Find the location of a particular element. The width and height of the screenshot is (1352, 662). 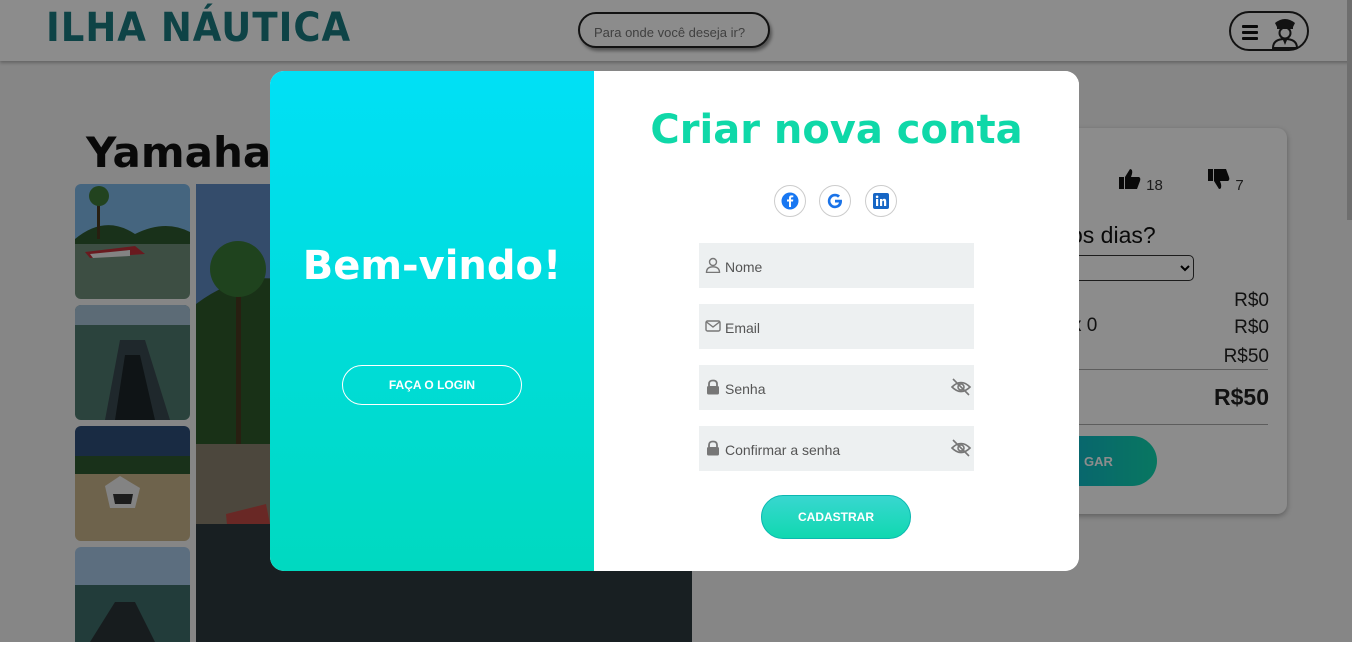

email-field is located at coordinates (836, 327).